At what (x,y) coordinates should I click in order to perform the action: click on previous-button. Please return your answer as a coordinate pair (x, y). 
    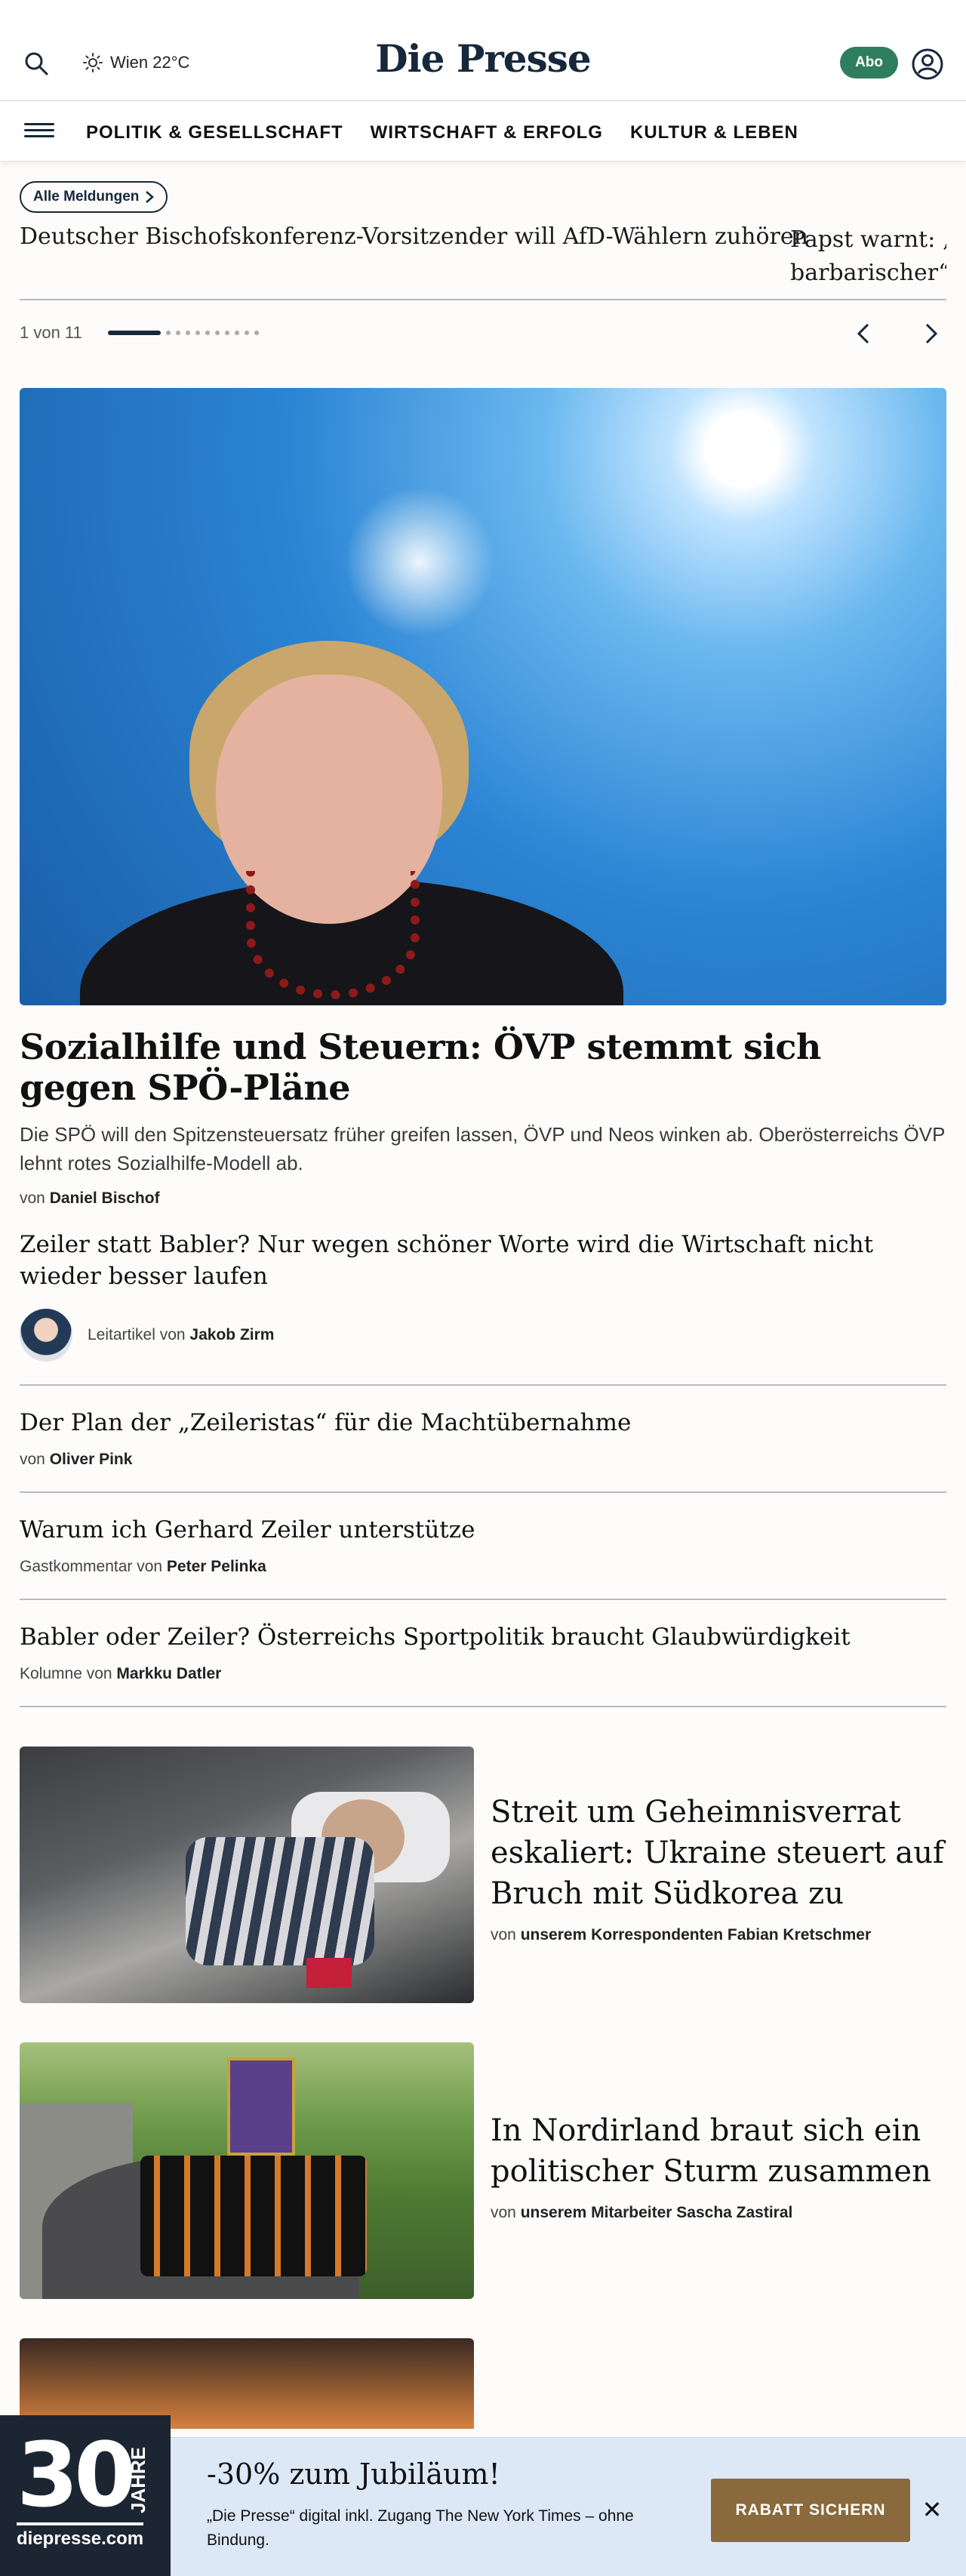
    Looking at the image, I should click on (863, 334).